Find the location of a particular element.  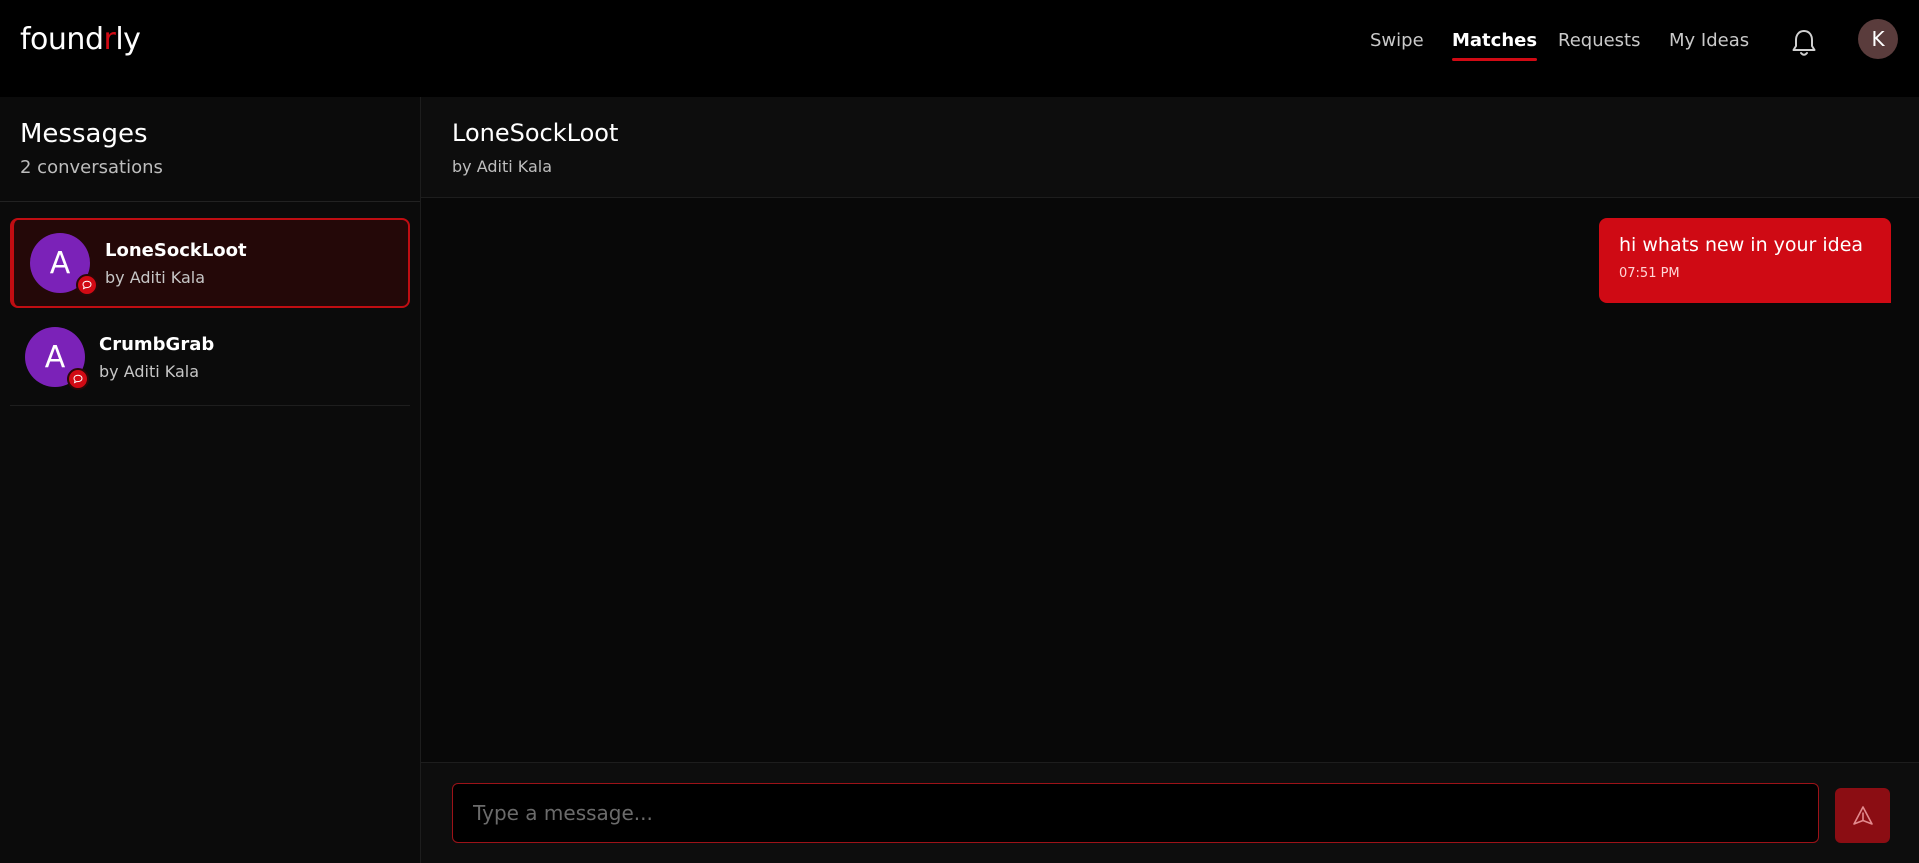

message-text: hi whats new in your idea is located at coordinates (1741, 245).